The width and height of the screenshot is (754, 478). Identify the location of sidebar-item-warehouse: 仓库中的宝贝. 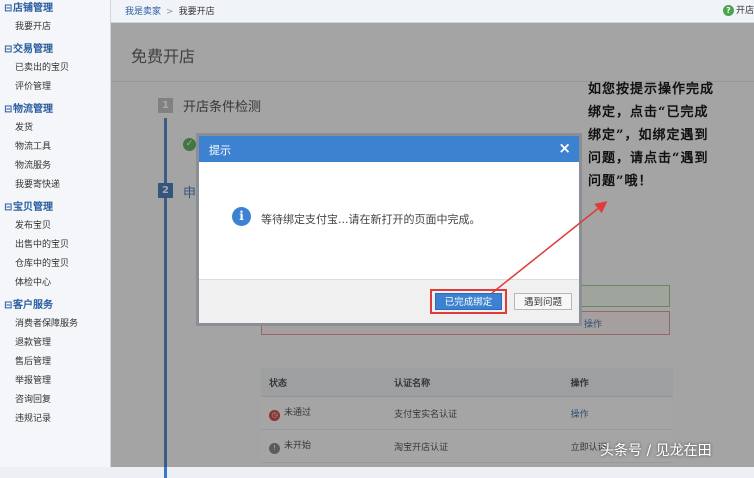
(55, 264).